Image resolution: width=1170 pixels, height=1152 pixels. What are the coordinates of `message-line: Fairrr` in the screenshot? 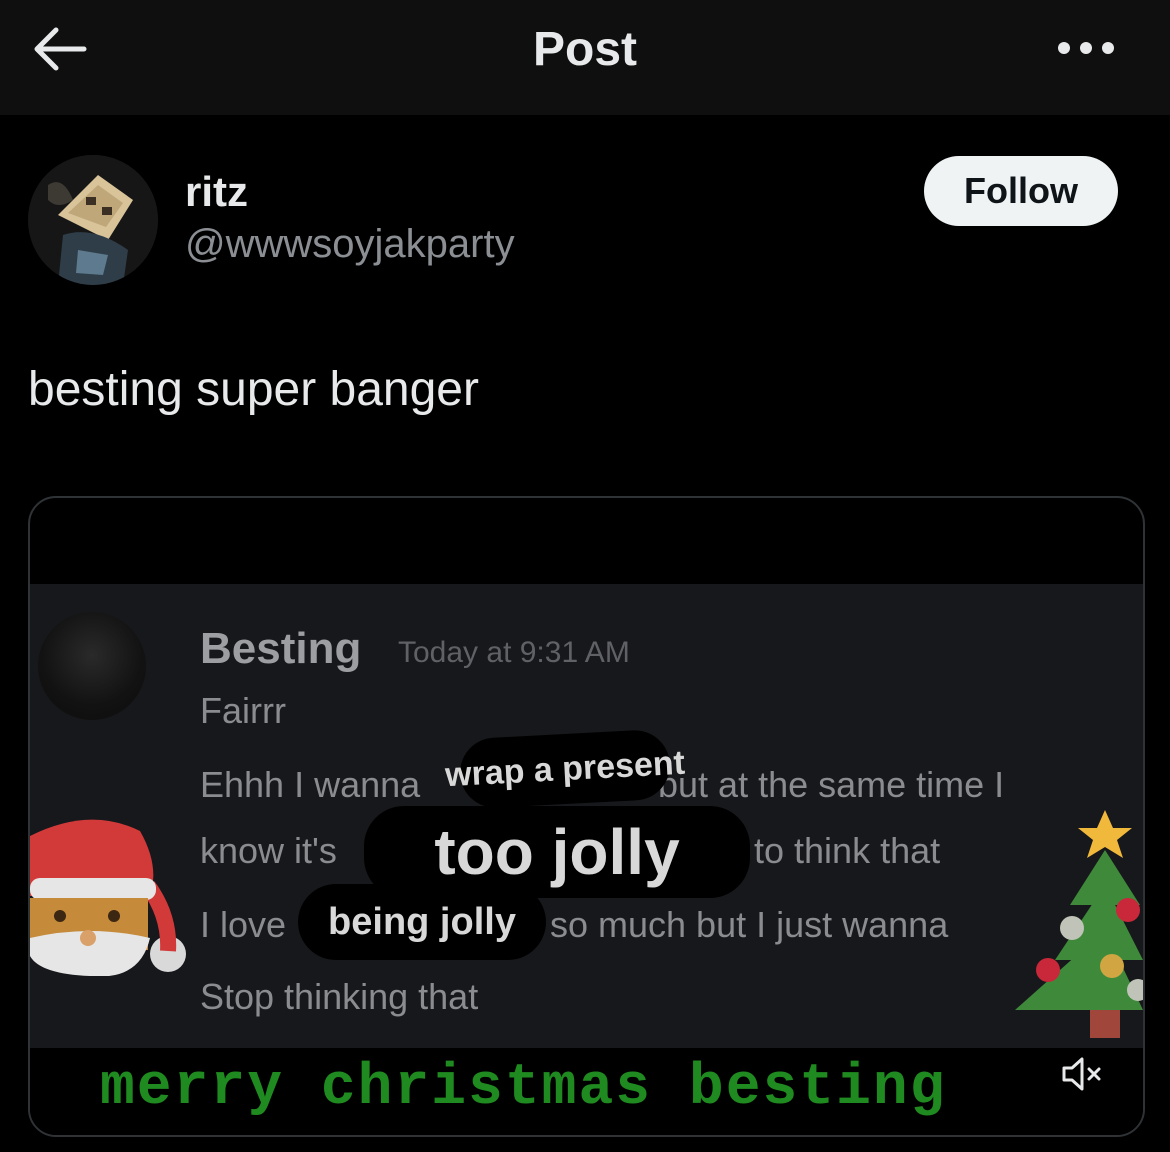 It's located at (243, 710).